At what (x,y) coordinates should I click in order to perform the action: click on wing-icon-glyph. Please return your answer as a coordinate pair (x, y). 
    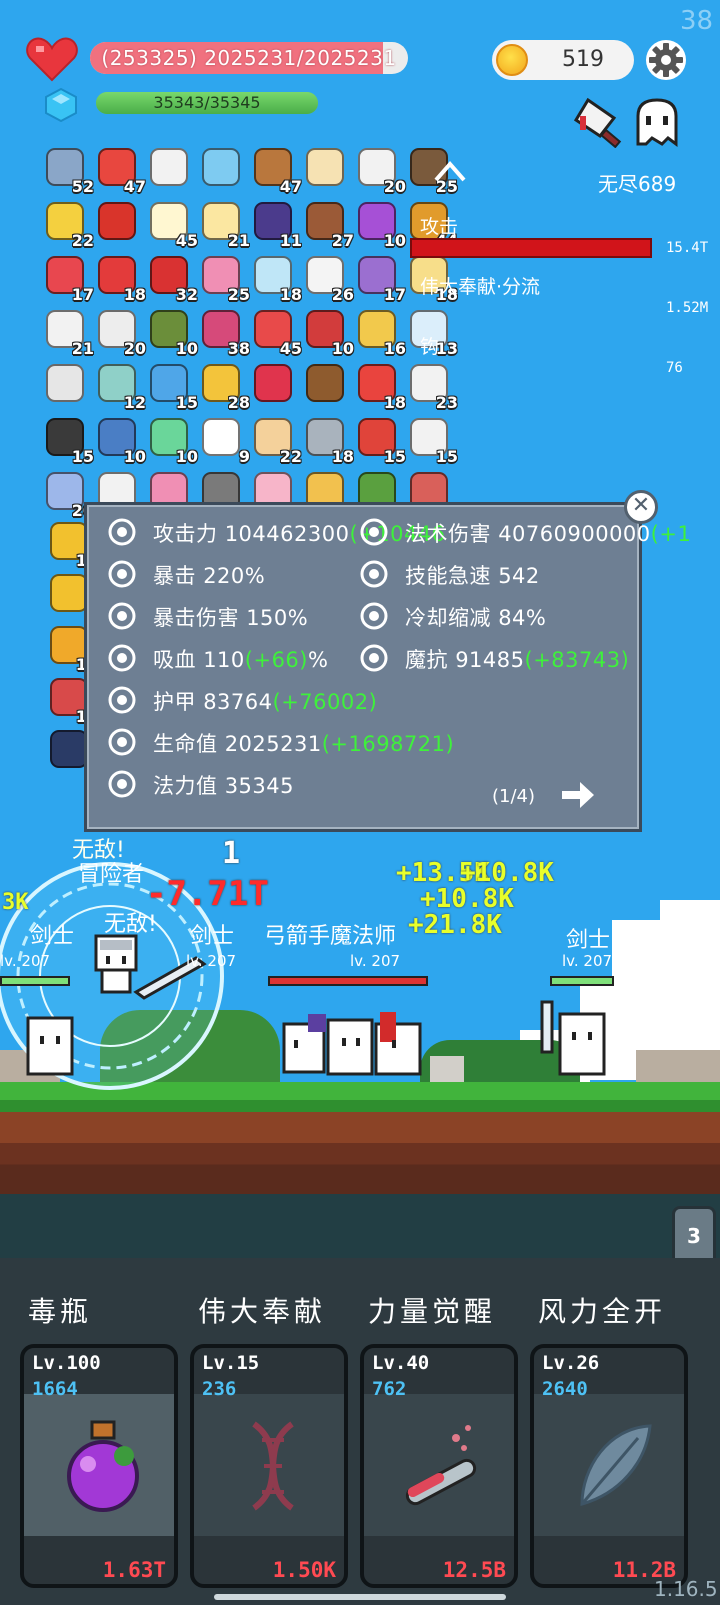
    Looking at the image, I should click on (169, 167).